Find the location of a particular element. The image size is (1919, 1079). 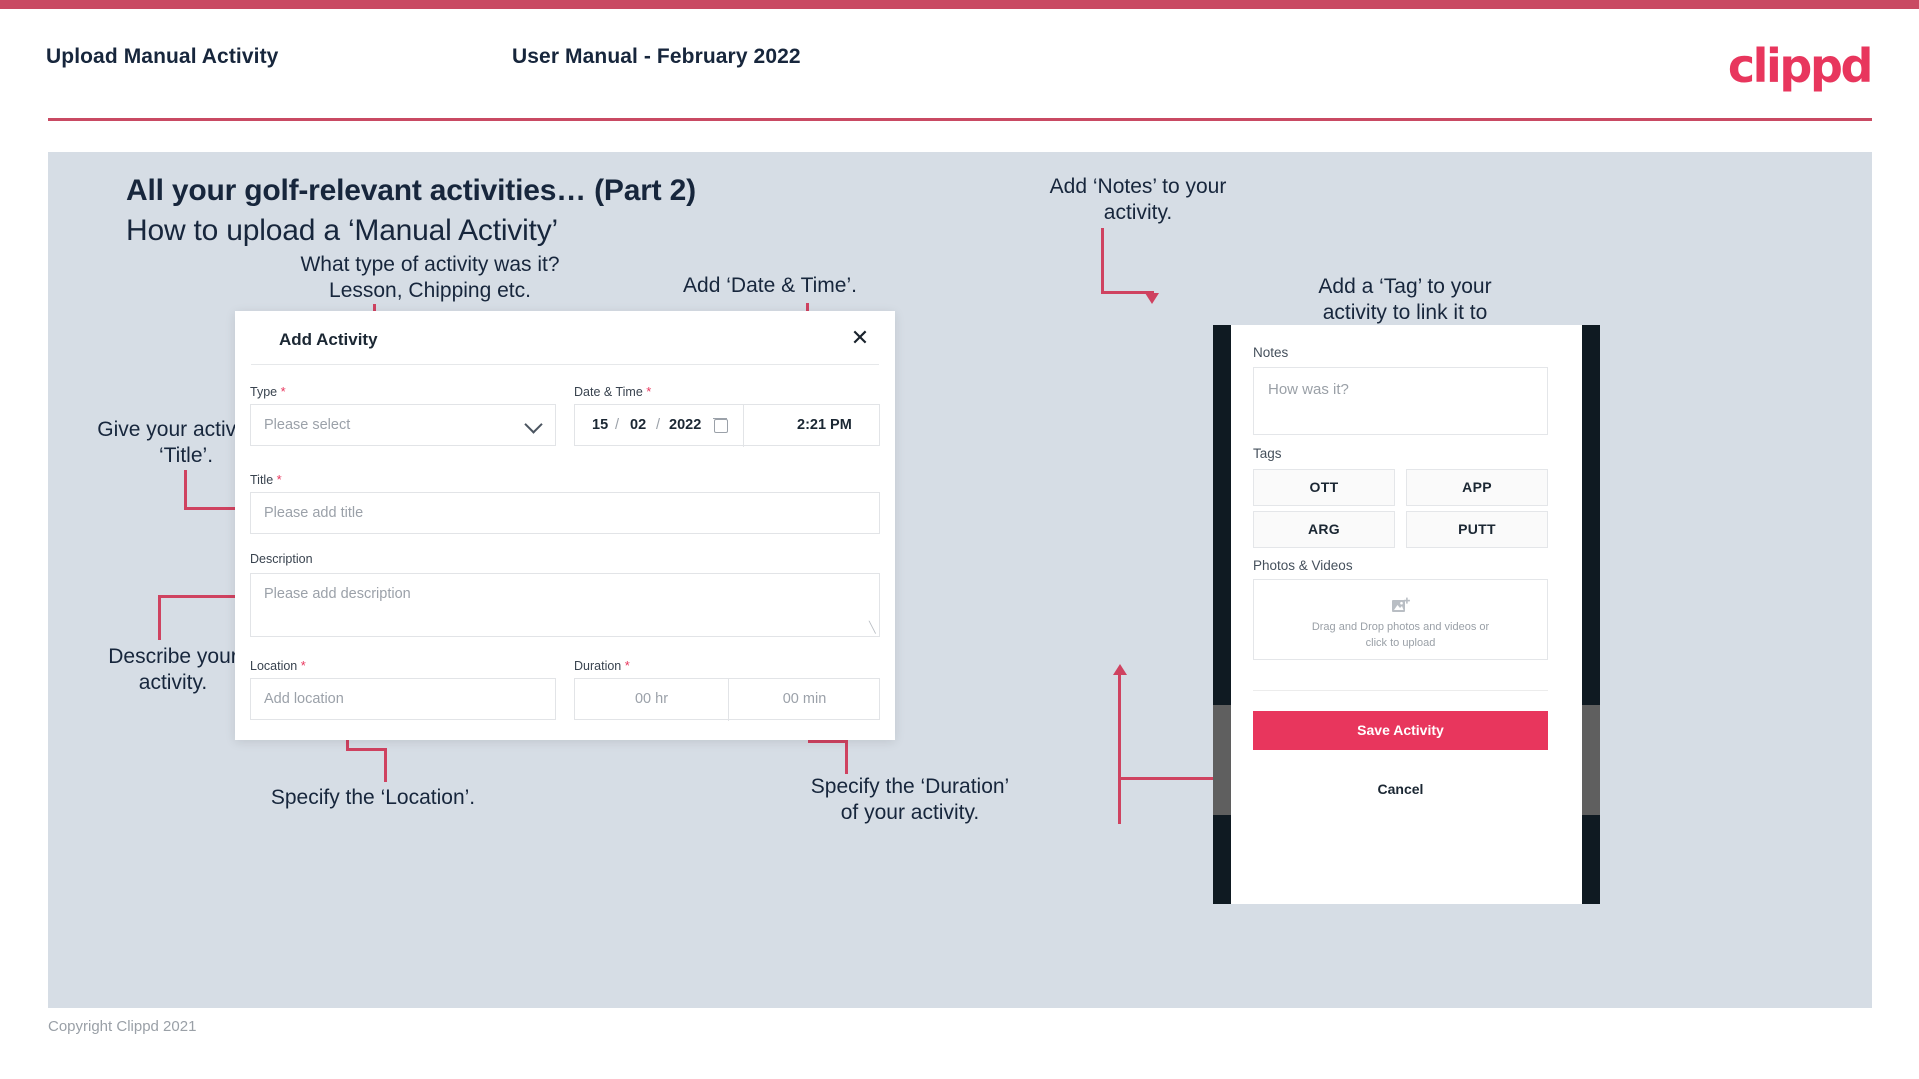

page-title: Upload Manual Activity is located at coordinates (162, 56).